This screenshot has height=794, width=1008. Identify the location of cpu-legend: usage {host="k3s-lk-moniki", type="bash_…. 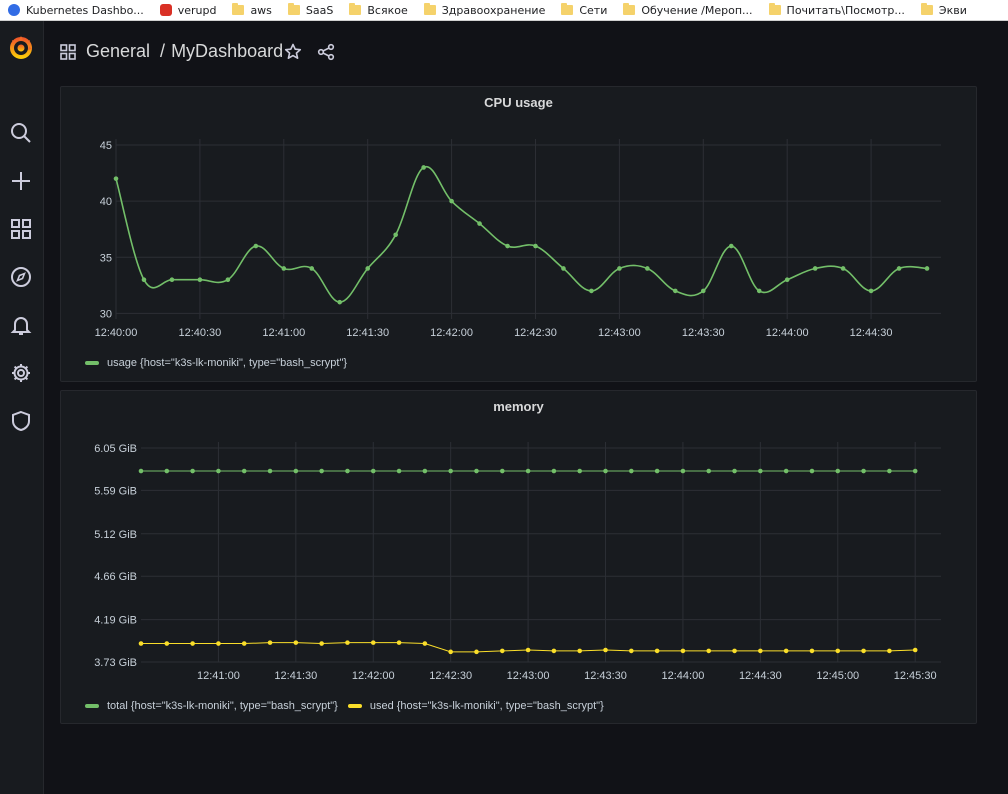
(221, 363).